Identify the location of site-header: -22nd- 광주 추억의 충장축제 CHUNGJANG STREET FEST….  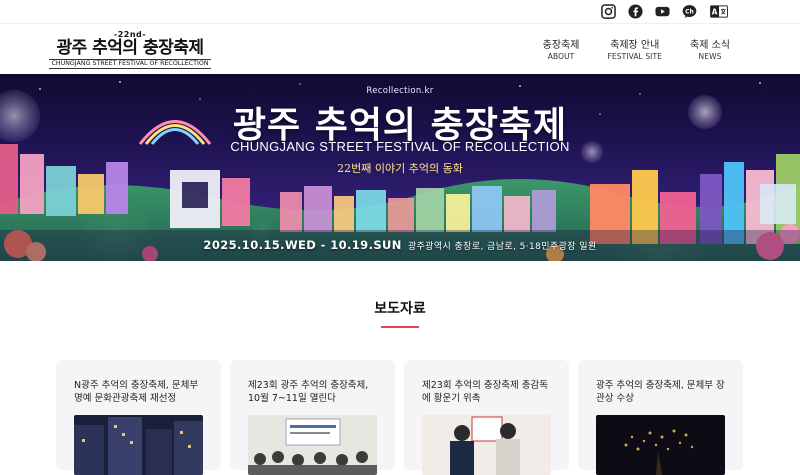
(400, 49).